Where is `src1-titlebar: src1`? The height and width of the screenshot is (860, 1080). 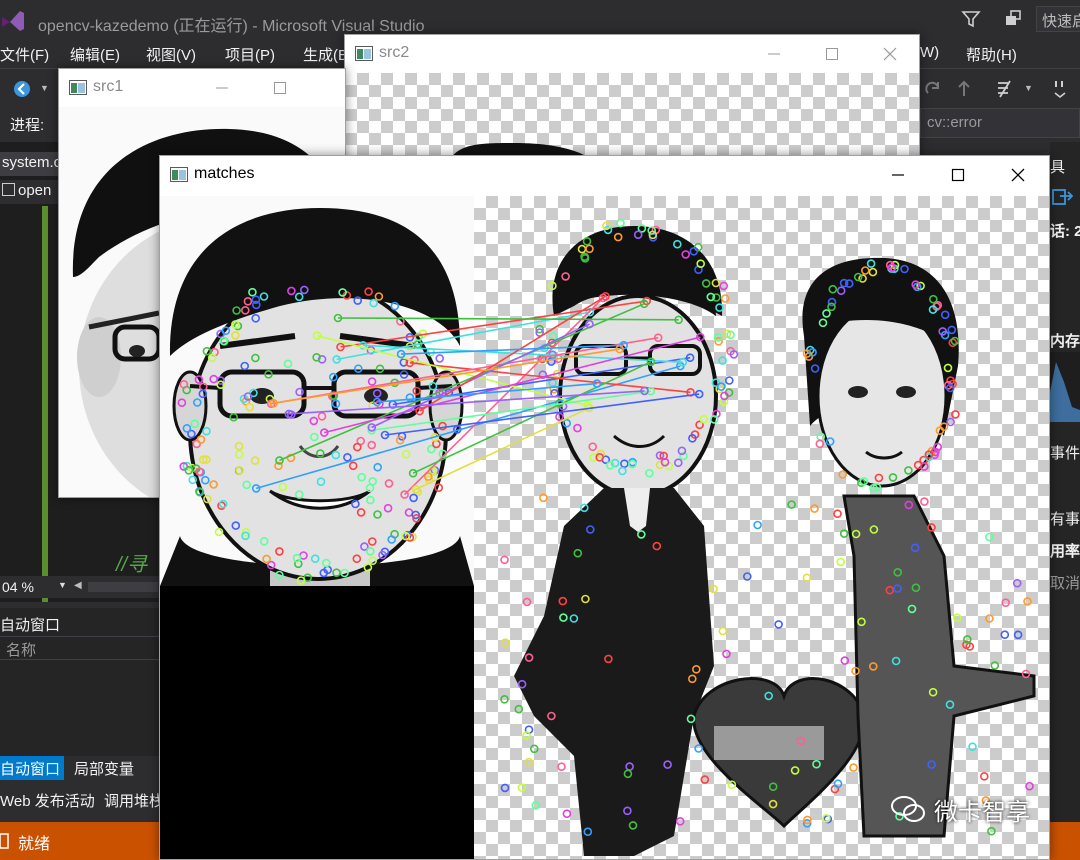 src1-titlebar: src1 is located at coordinates (202, 88).